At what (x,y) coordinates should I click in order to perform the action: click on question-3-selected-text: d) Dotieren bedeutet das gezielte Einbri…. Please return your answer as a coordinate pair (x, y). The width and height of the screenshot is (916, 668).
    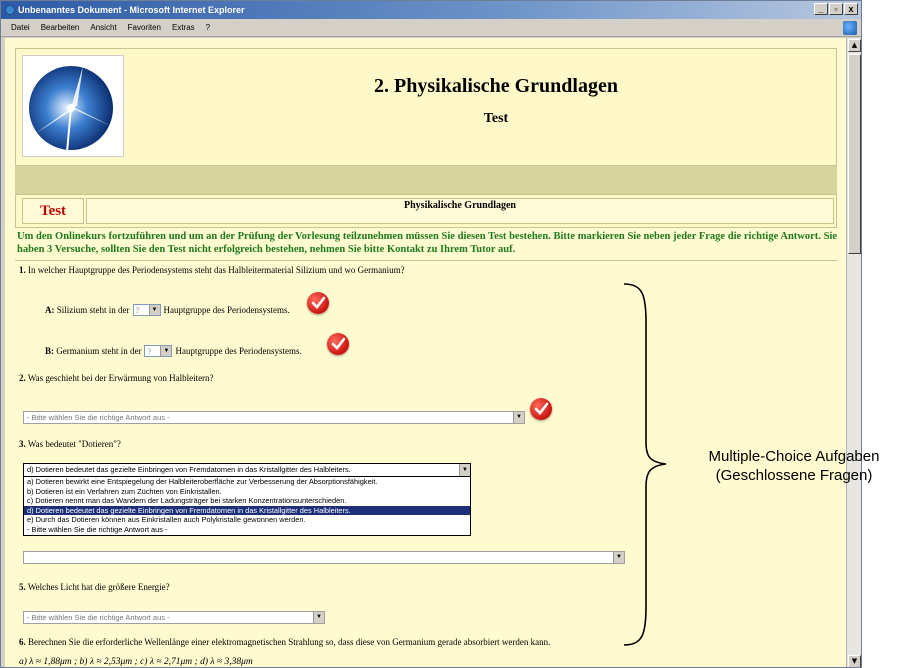
    Looking at the image, I should click on (189, 469).